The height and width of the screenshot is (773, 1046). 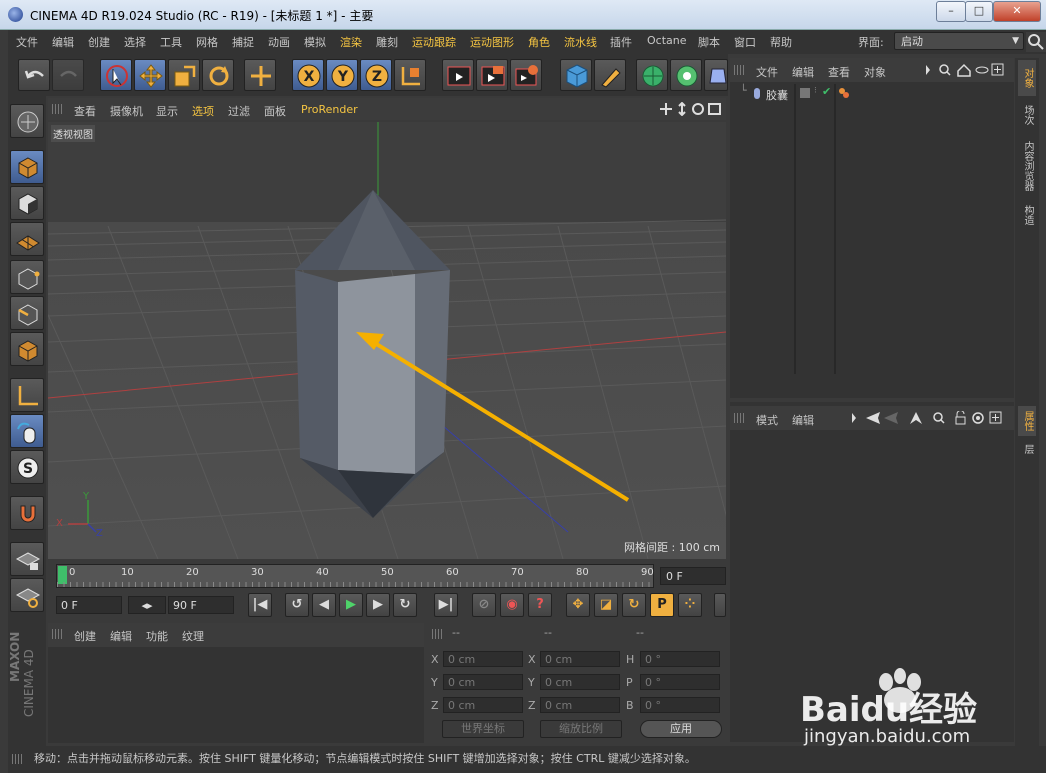 What do you see at coordinates (662, 605) in the screenshot?
I see `record-parameter-button: P` at bounding box center [662, 605].